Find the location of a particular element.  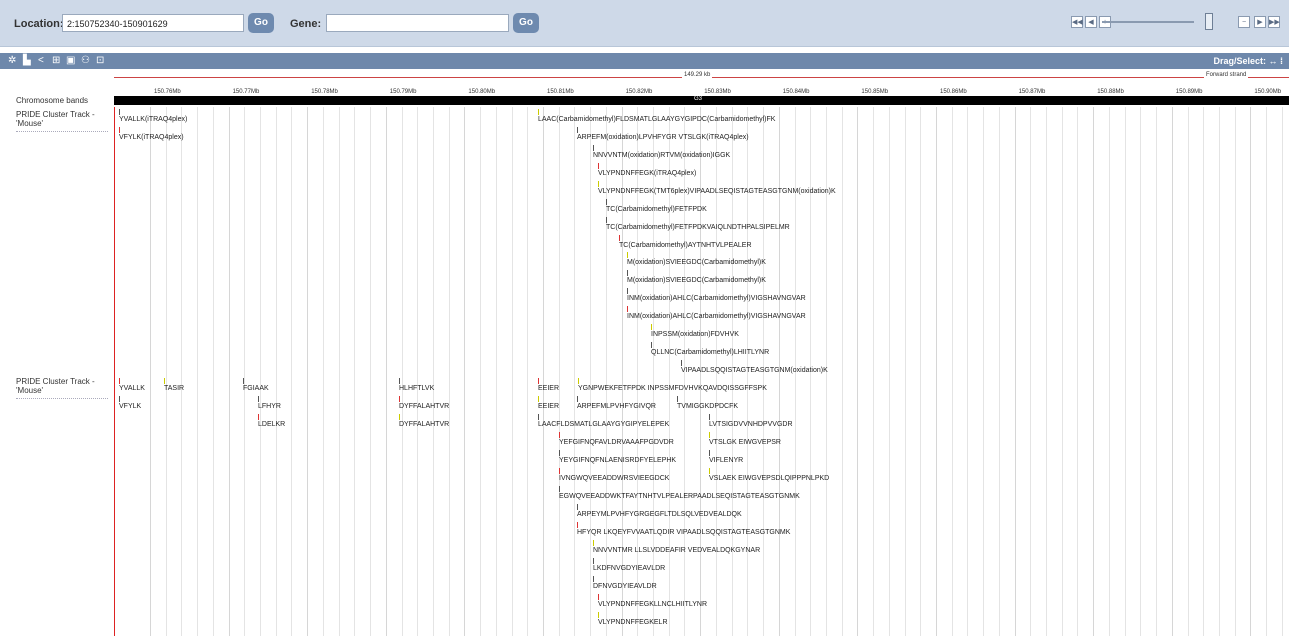

tick-label: 150.77Mb is located at coordinates (246, 92).